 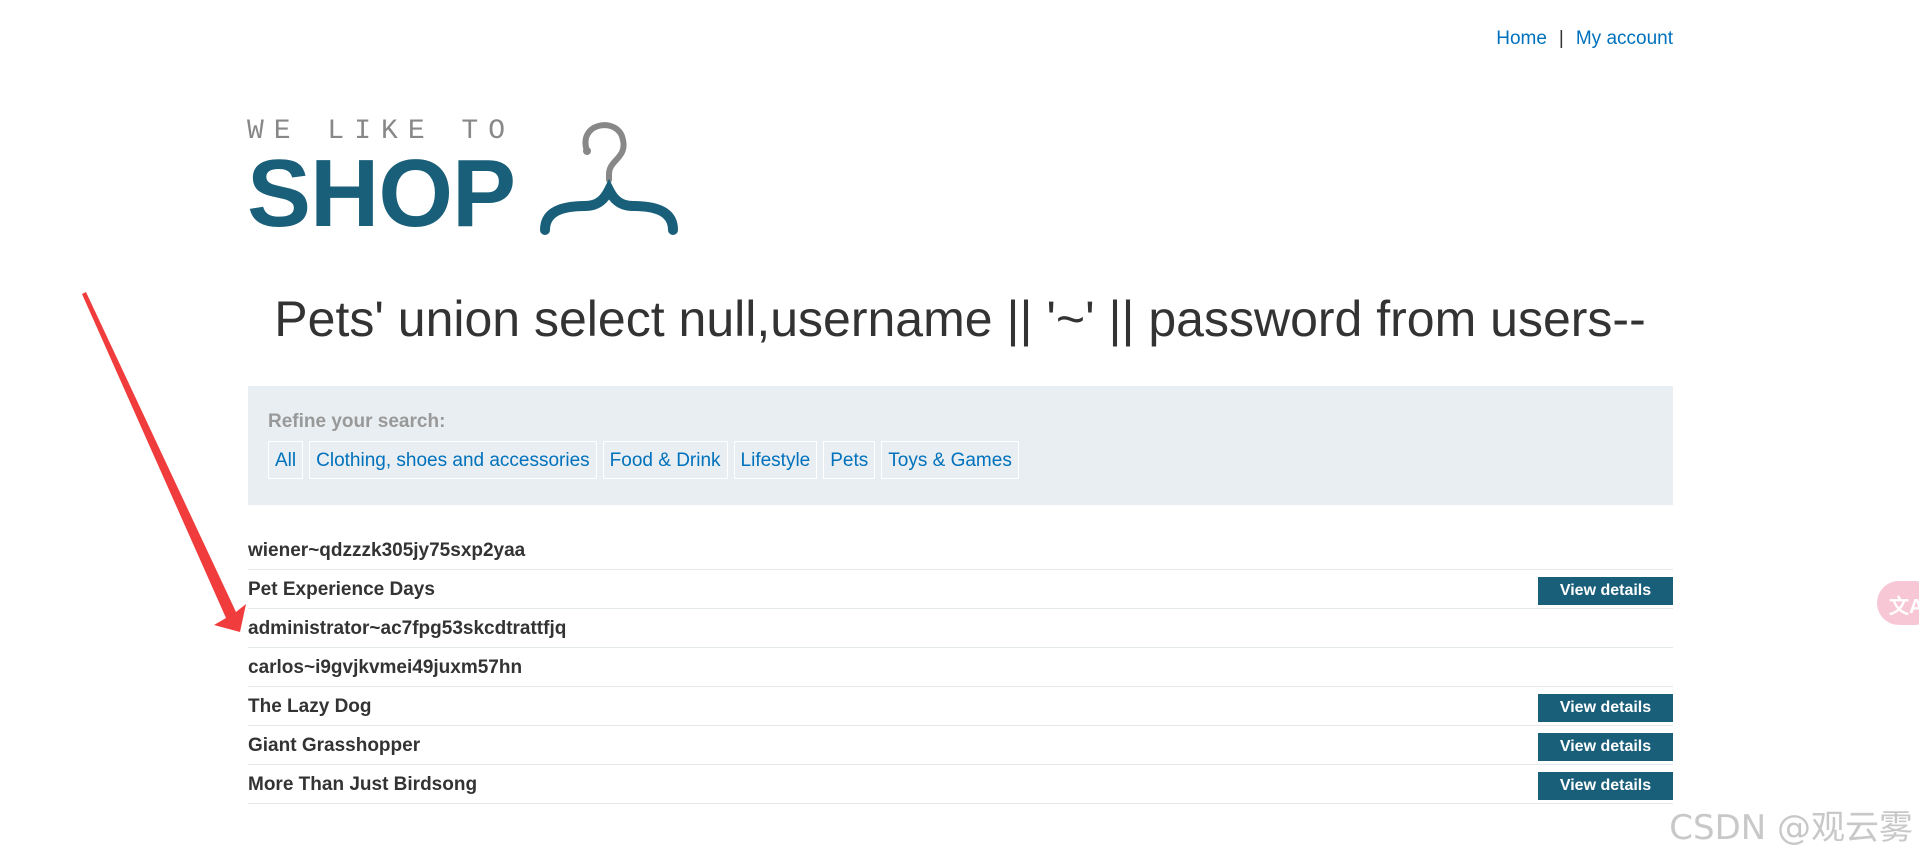 What do you see at coordinates (665, 460) in the screenshot?
I see `filter-food-drink: Food & Drink` at bounding box center [665, 460].